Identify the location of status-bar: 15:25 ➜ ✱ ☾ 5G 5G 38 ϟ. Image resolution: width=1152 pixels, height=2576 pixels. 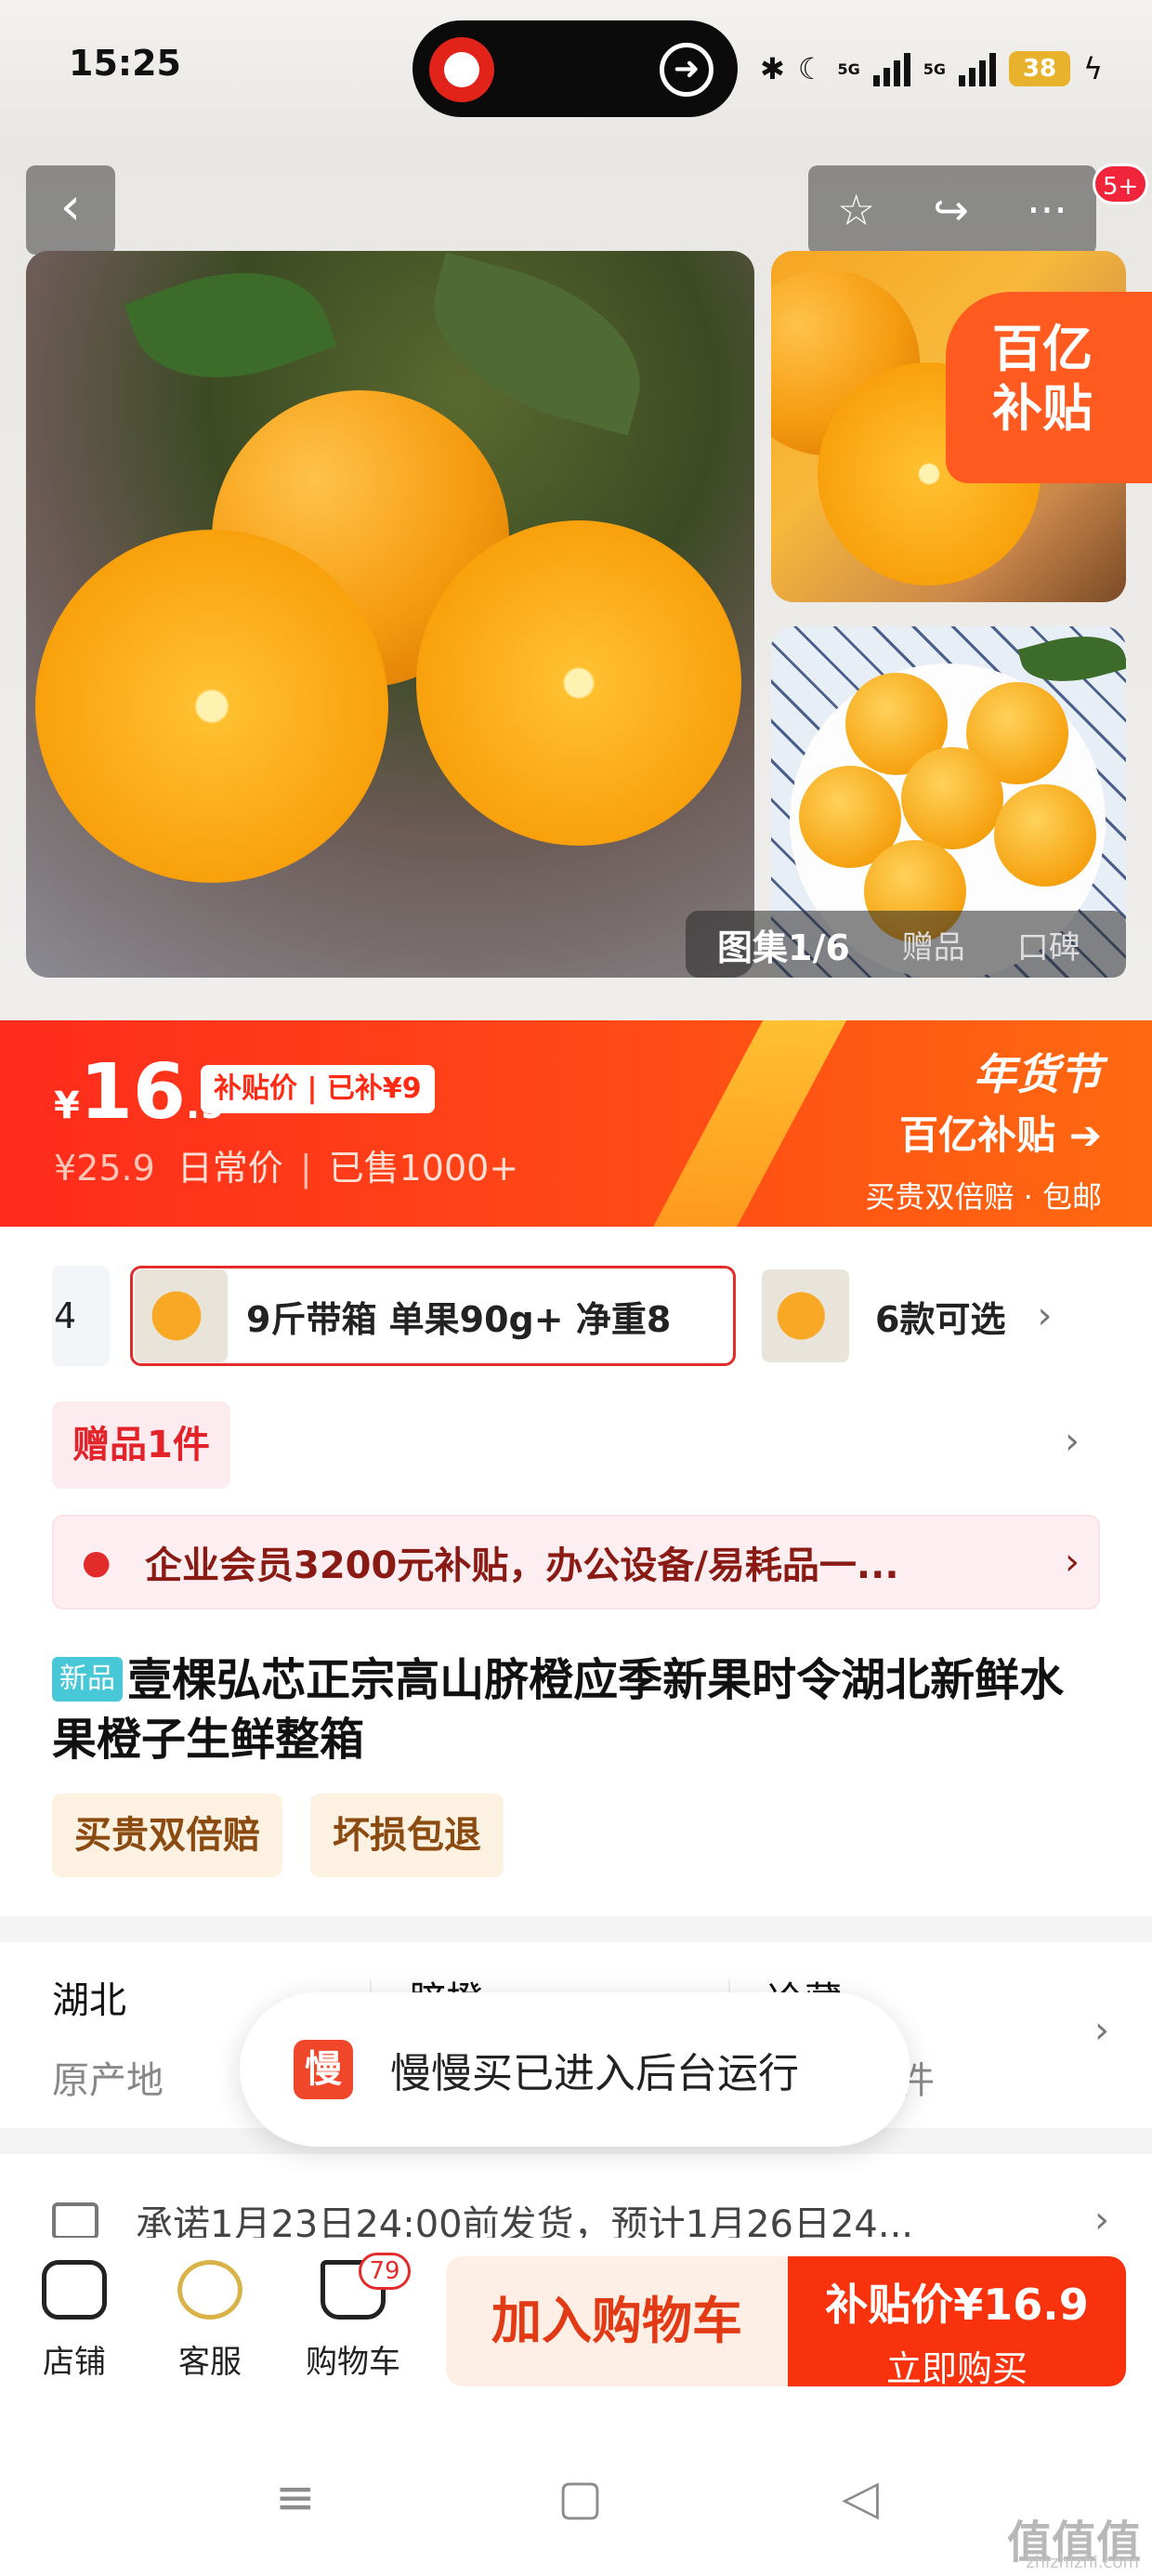
(576, 69).